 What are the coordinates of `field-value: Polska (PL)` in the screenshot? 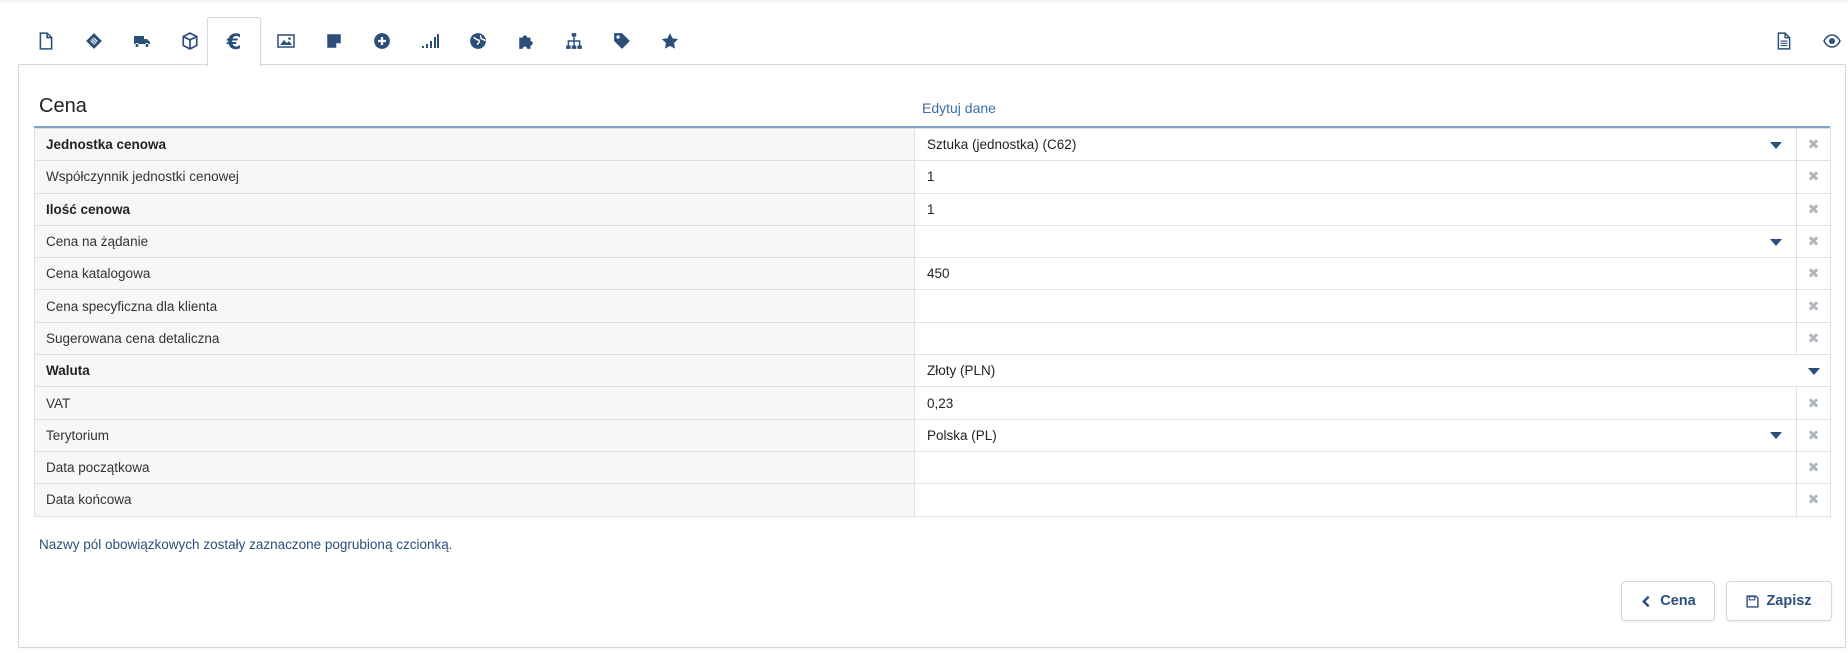 It's located at (962, 435).